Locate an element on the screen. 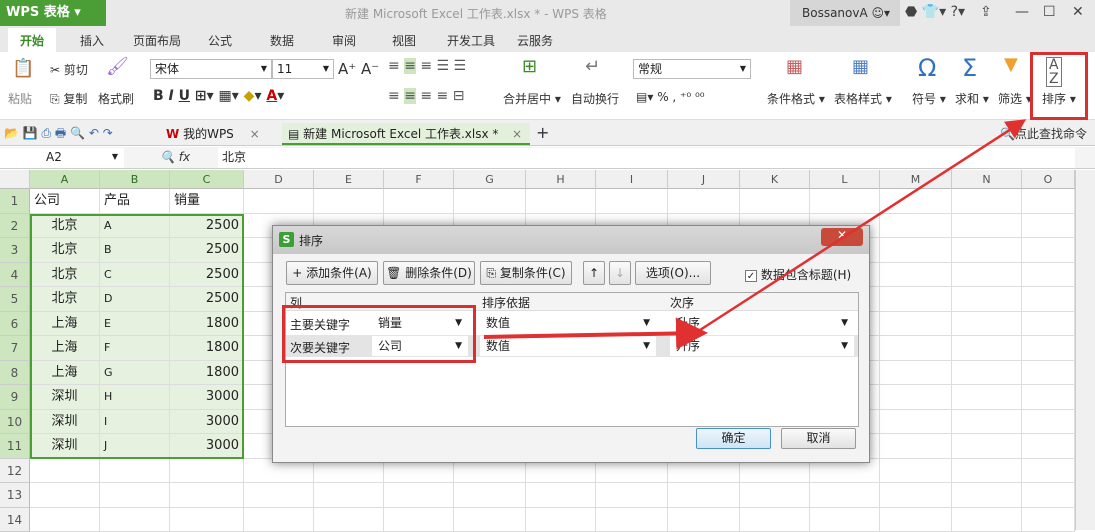  select-all-corner is located at coordinates (15, 179).